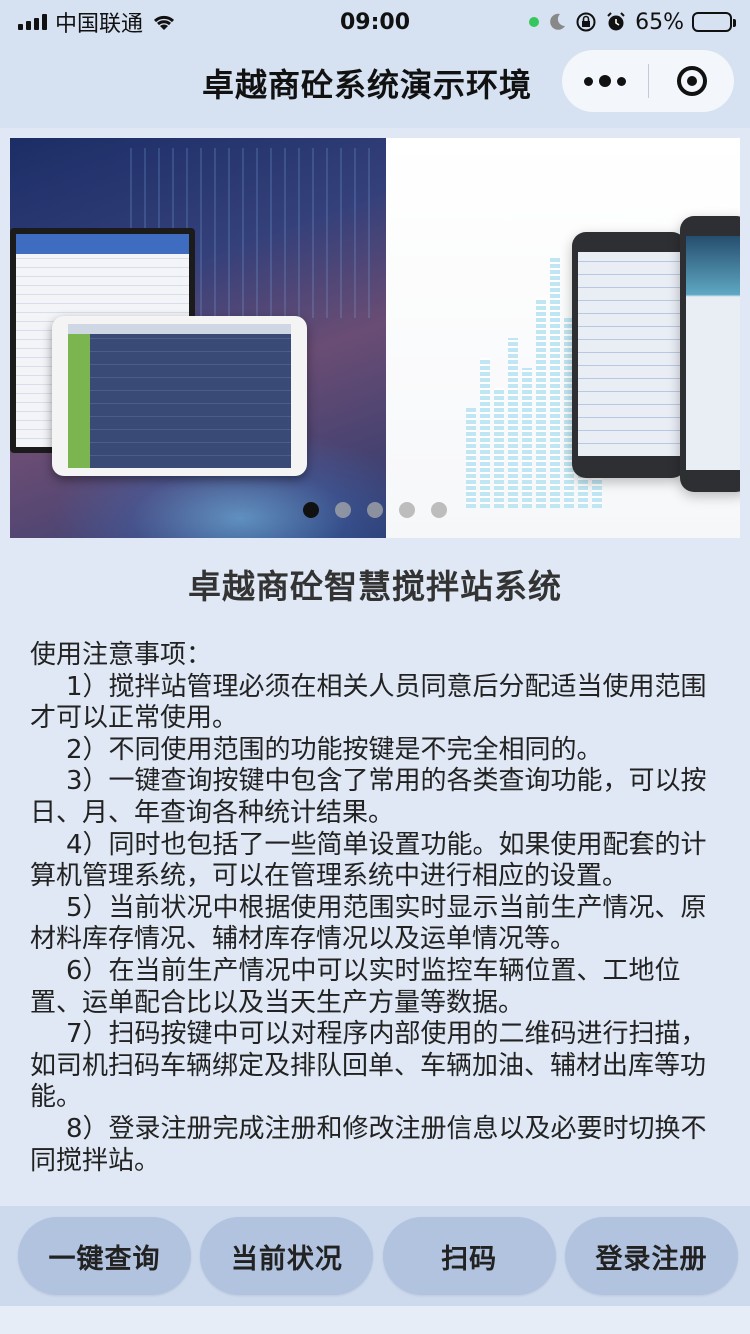 This screenshot has height=1334, width=750. What do you see at coordinates (651, 1256) in the screenshot?
I see `login-register-button: 登录注册` at bounding box center [651, 1256].